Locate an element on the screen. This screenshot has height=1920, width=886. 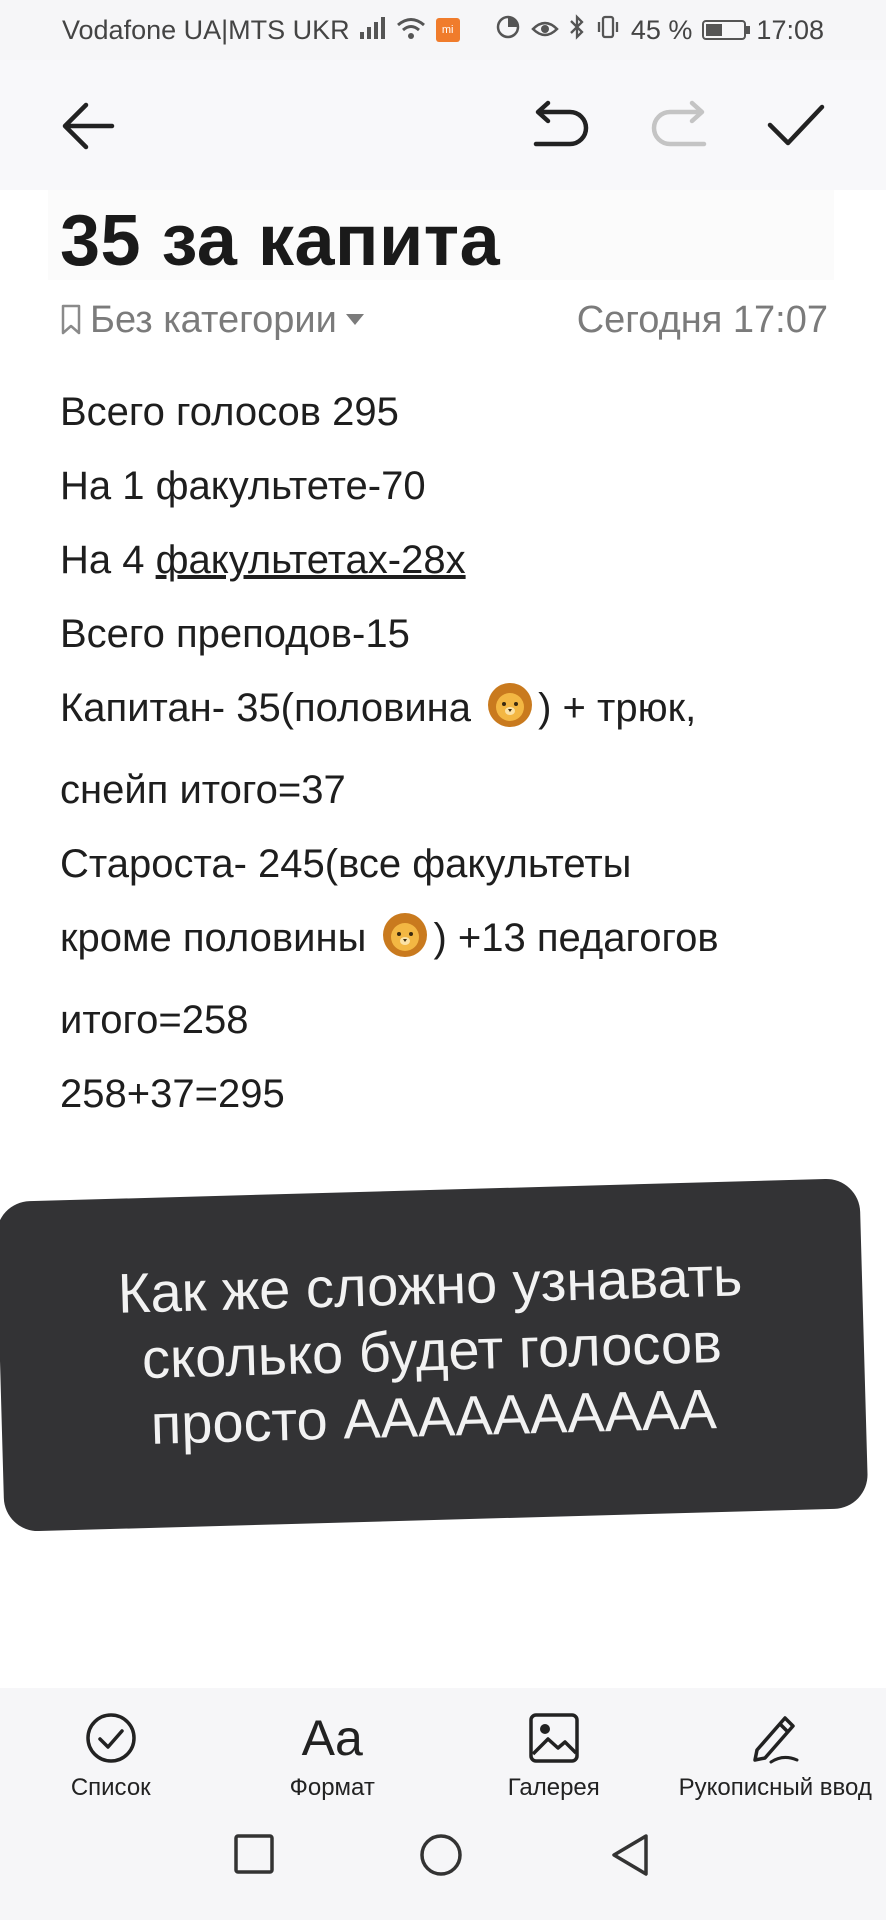
note-line: На 1 факультете-70 is located at coordinates (243, 486).